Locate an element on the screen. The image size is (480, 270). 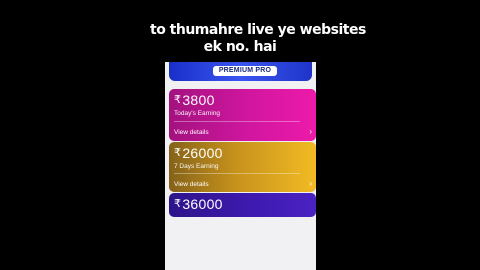
earning-card-today: ₹ 3800 Today's Earning View details › is located at coordinates (242, 115).